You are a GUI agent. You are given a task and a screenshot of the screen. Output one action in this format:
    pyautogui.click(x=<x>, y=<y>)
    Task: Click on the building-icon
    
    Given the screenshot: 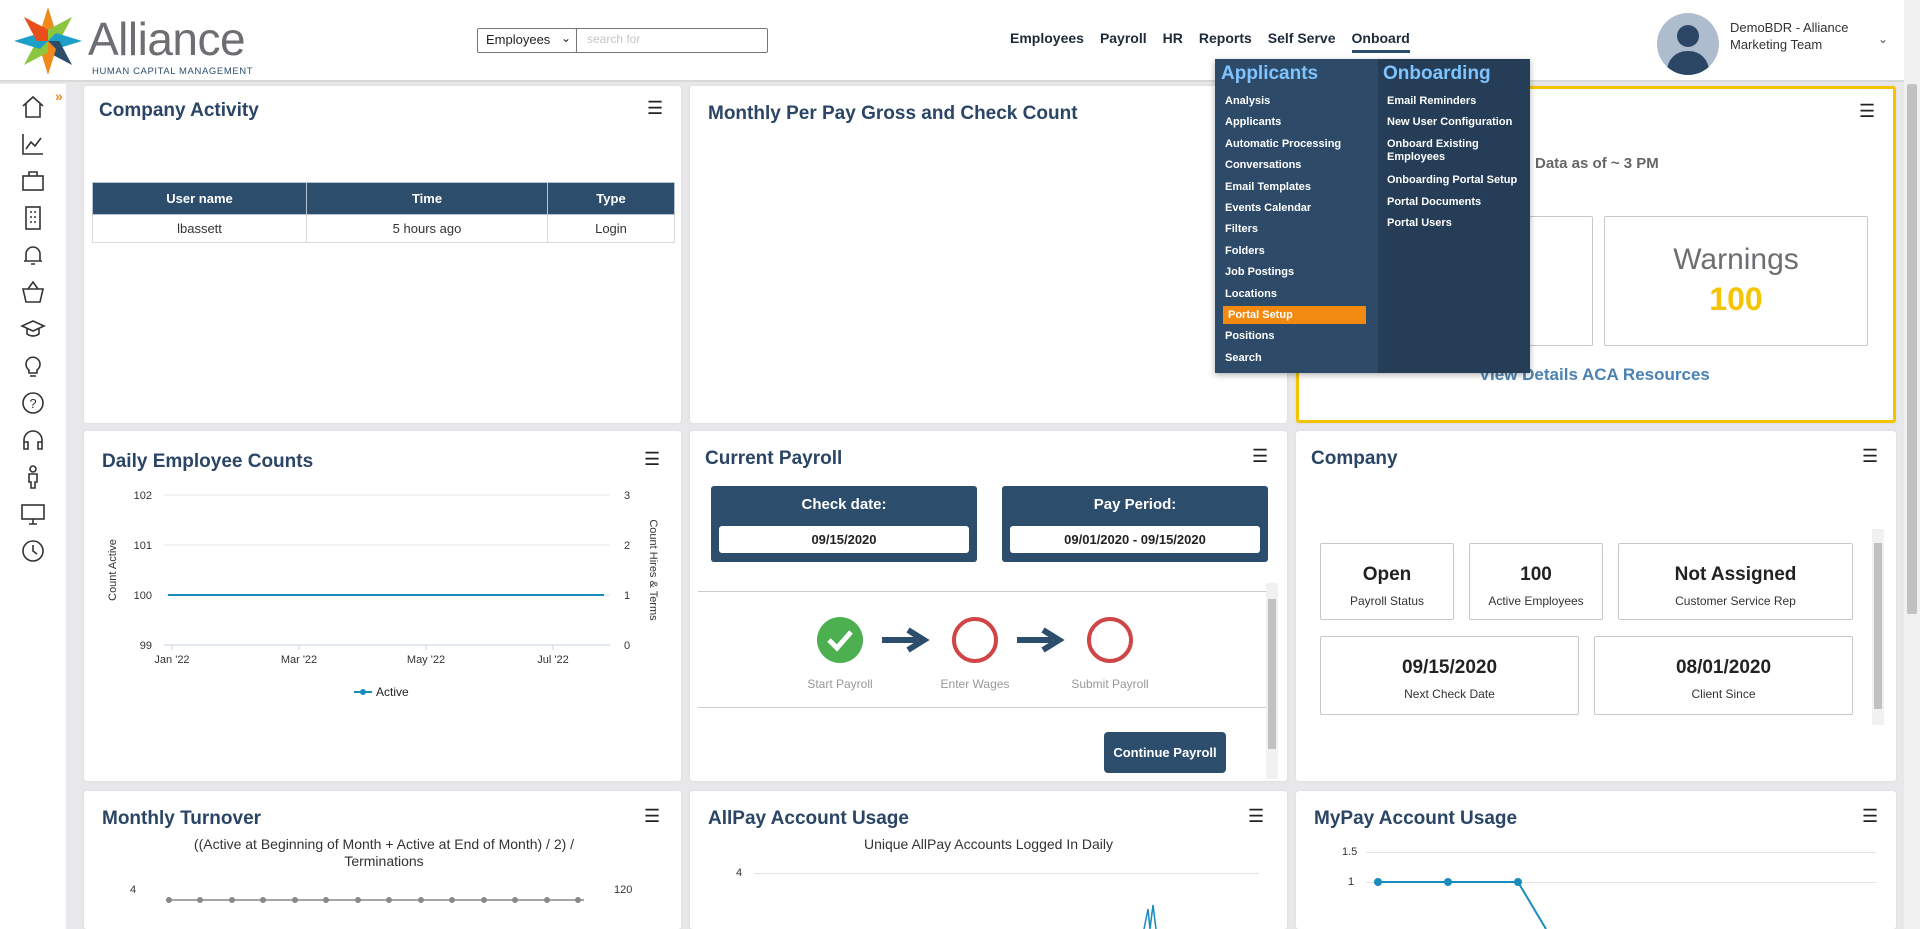 What is the action you would take?
    pyautogui.click(x=33, y=218)
    